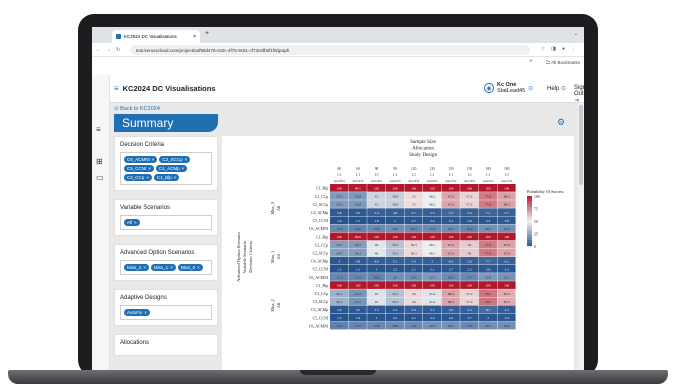 The image size is (676, 392). Describe the element at coordinates (339, 205) in the screenshot. I see `cell-value-label: 23.5` at that location.